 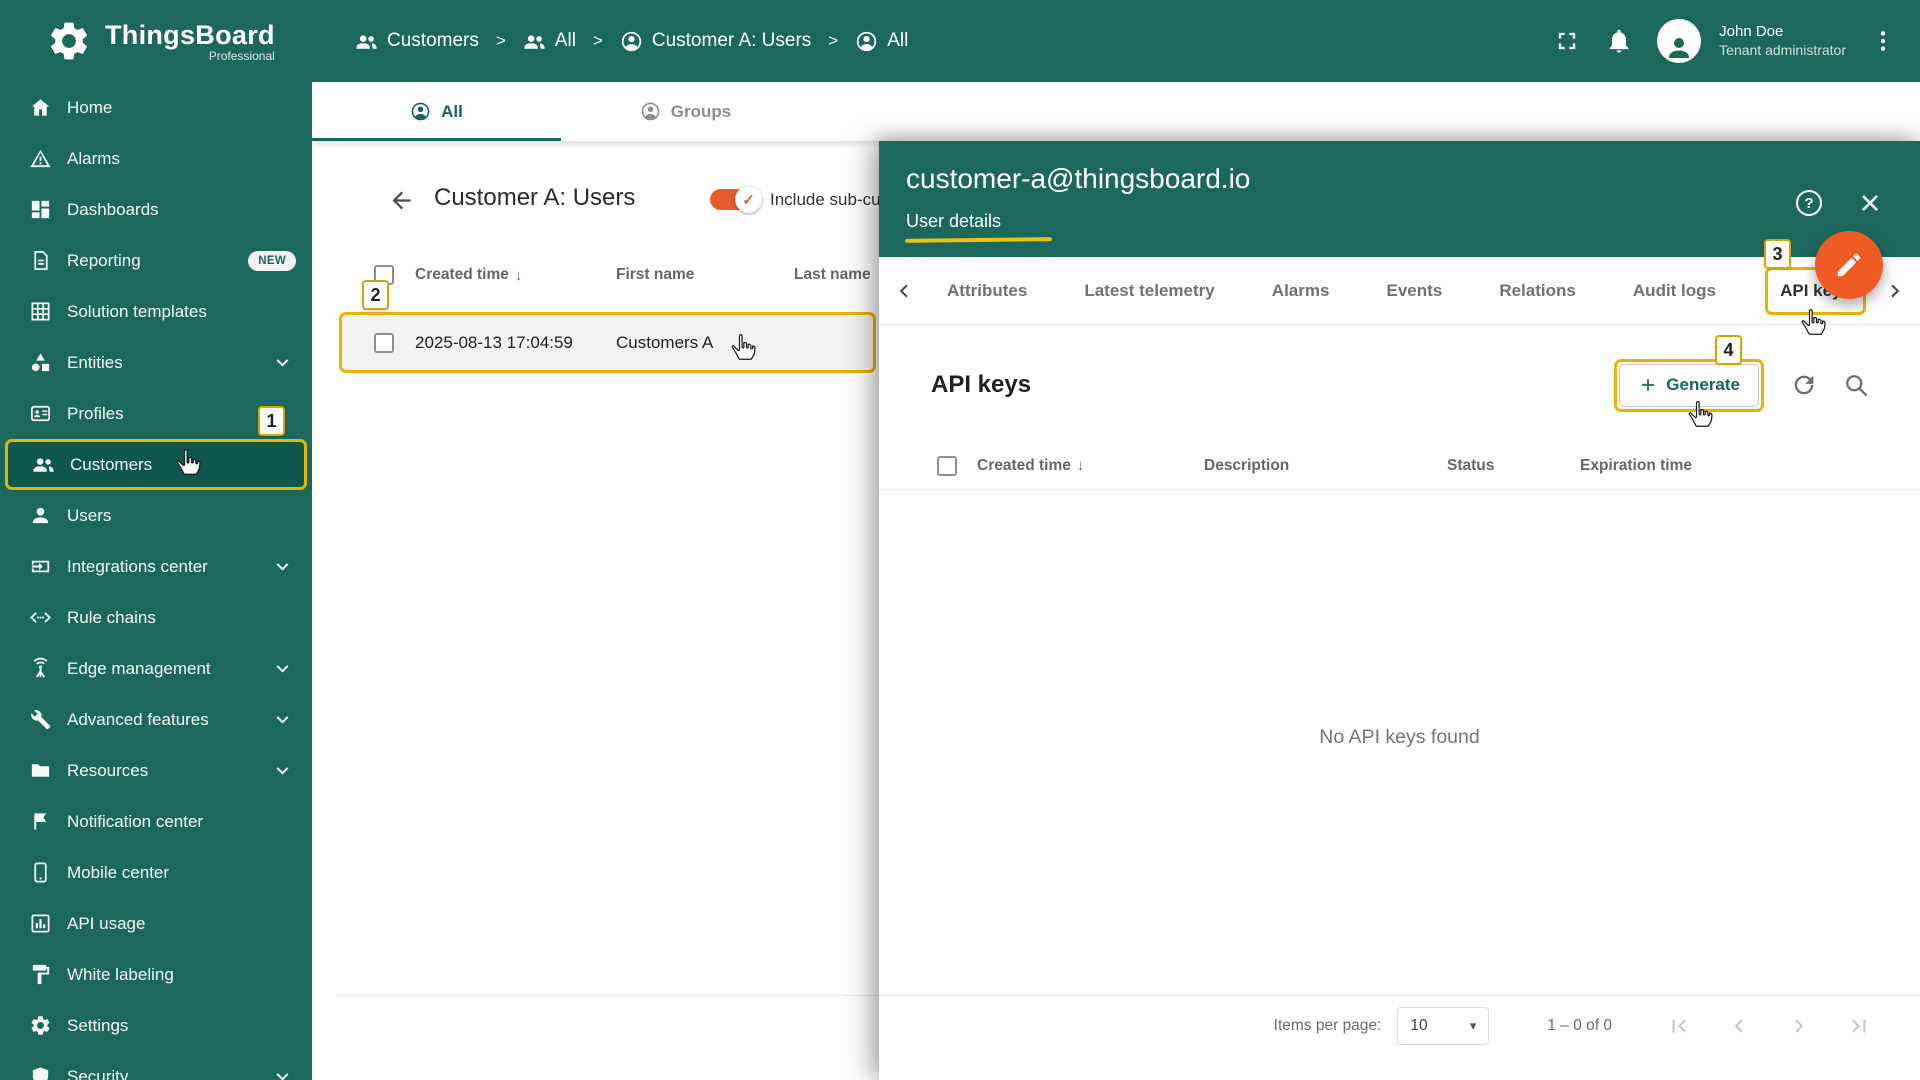 What do you see at coordinates (1883, 41) in the screenshot?
I see `kebab-menu-icon` at bounding box center [1883, 41].